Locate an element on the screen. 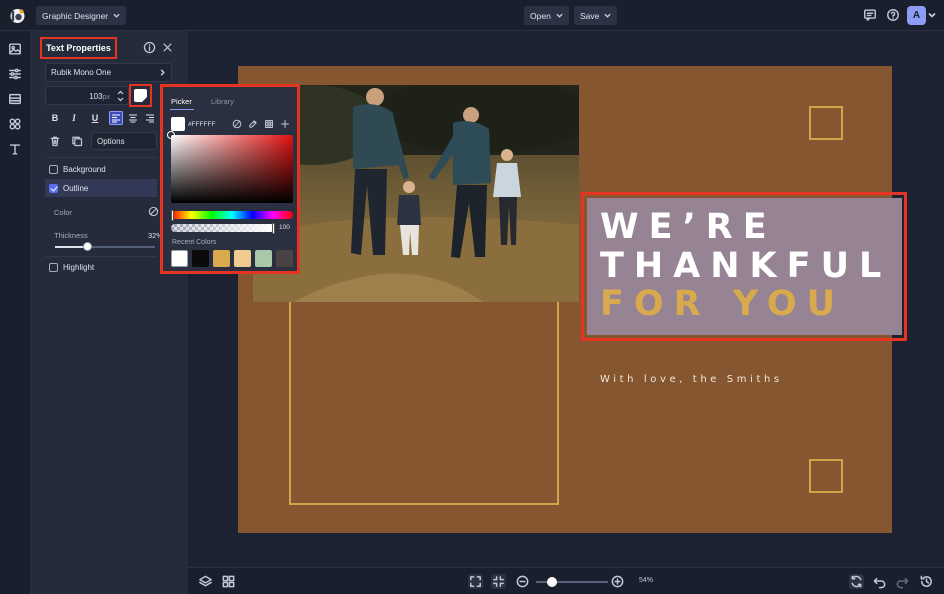 This screenshot has height=594, width=944. redo-icon is located at coordinates (902, 581).